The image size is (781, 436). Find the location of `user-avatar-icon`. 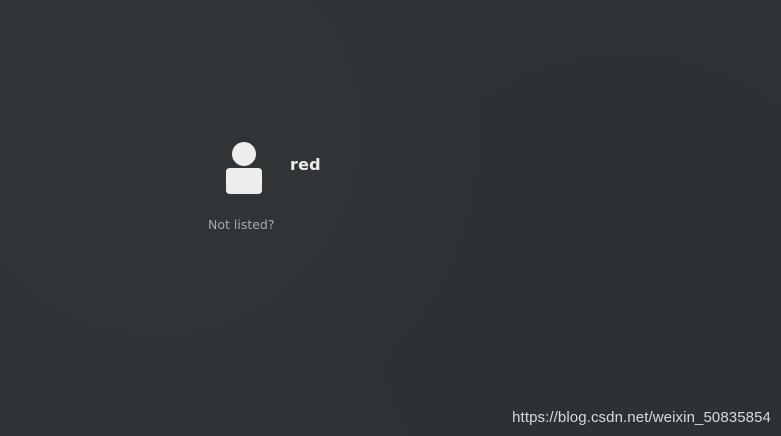

user-avatar-icon is located at coordinates (244, 167).